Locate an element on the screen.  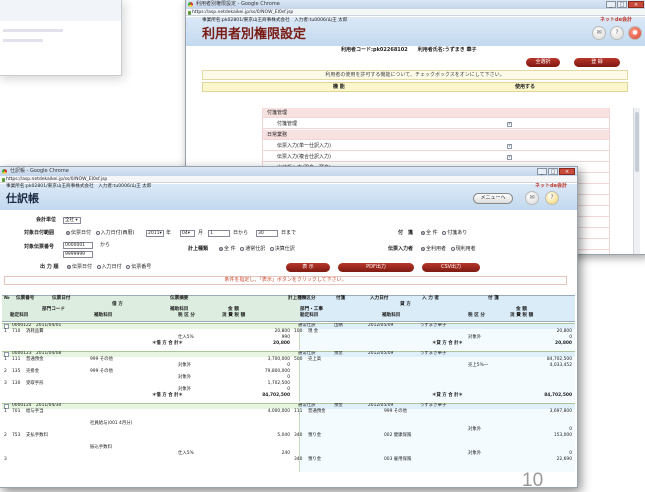
head-dept: 部門コード is located at coordinates (53, 309).